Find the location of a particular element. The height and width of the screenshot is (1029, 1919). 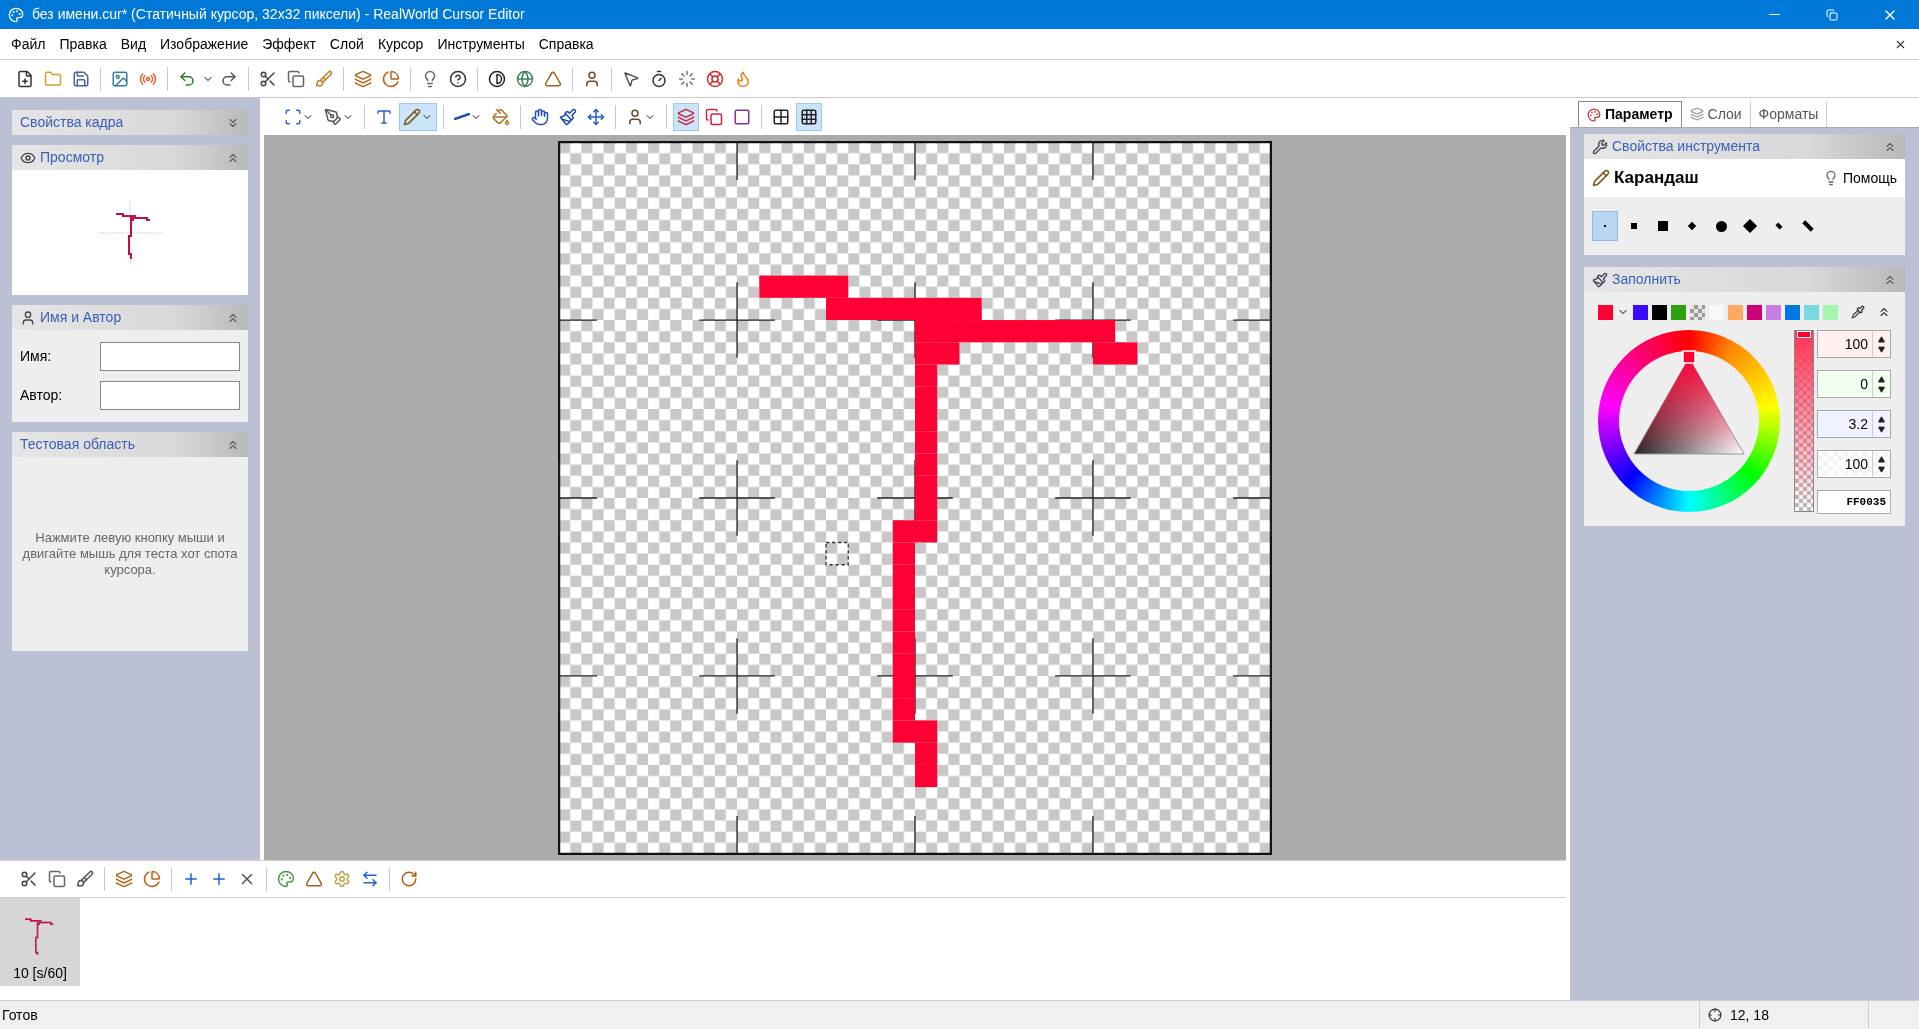

crosshair-icon is located at coordinates (1715, 1015).